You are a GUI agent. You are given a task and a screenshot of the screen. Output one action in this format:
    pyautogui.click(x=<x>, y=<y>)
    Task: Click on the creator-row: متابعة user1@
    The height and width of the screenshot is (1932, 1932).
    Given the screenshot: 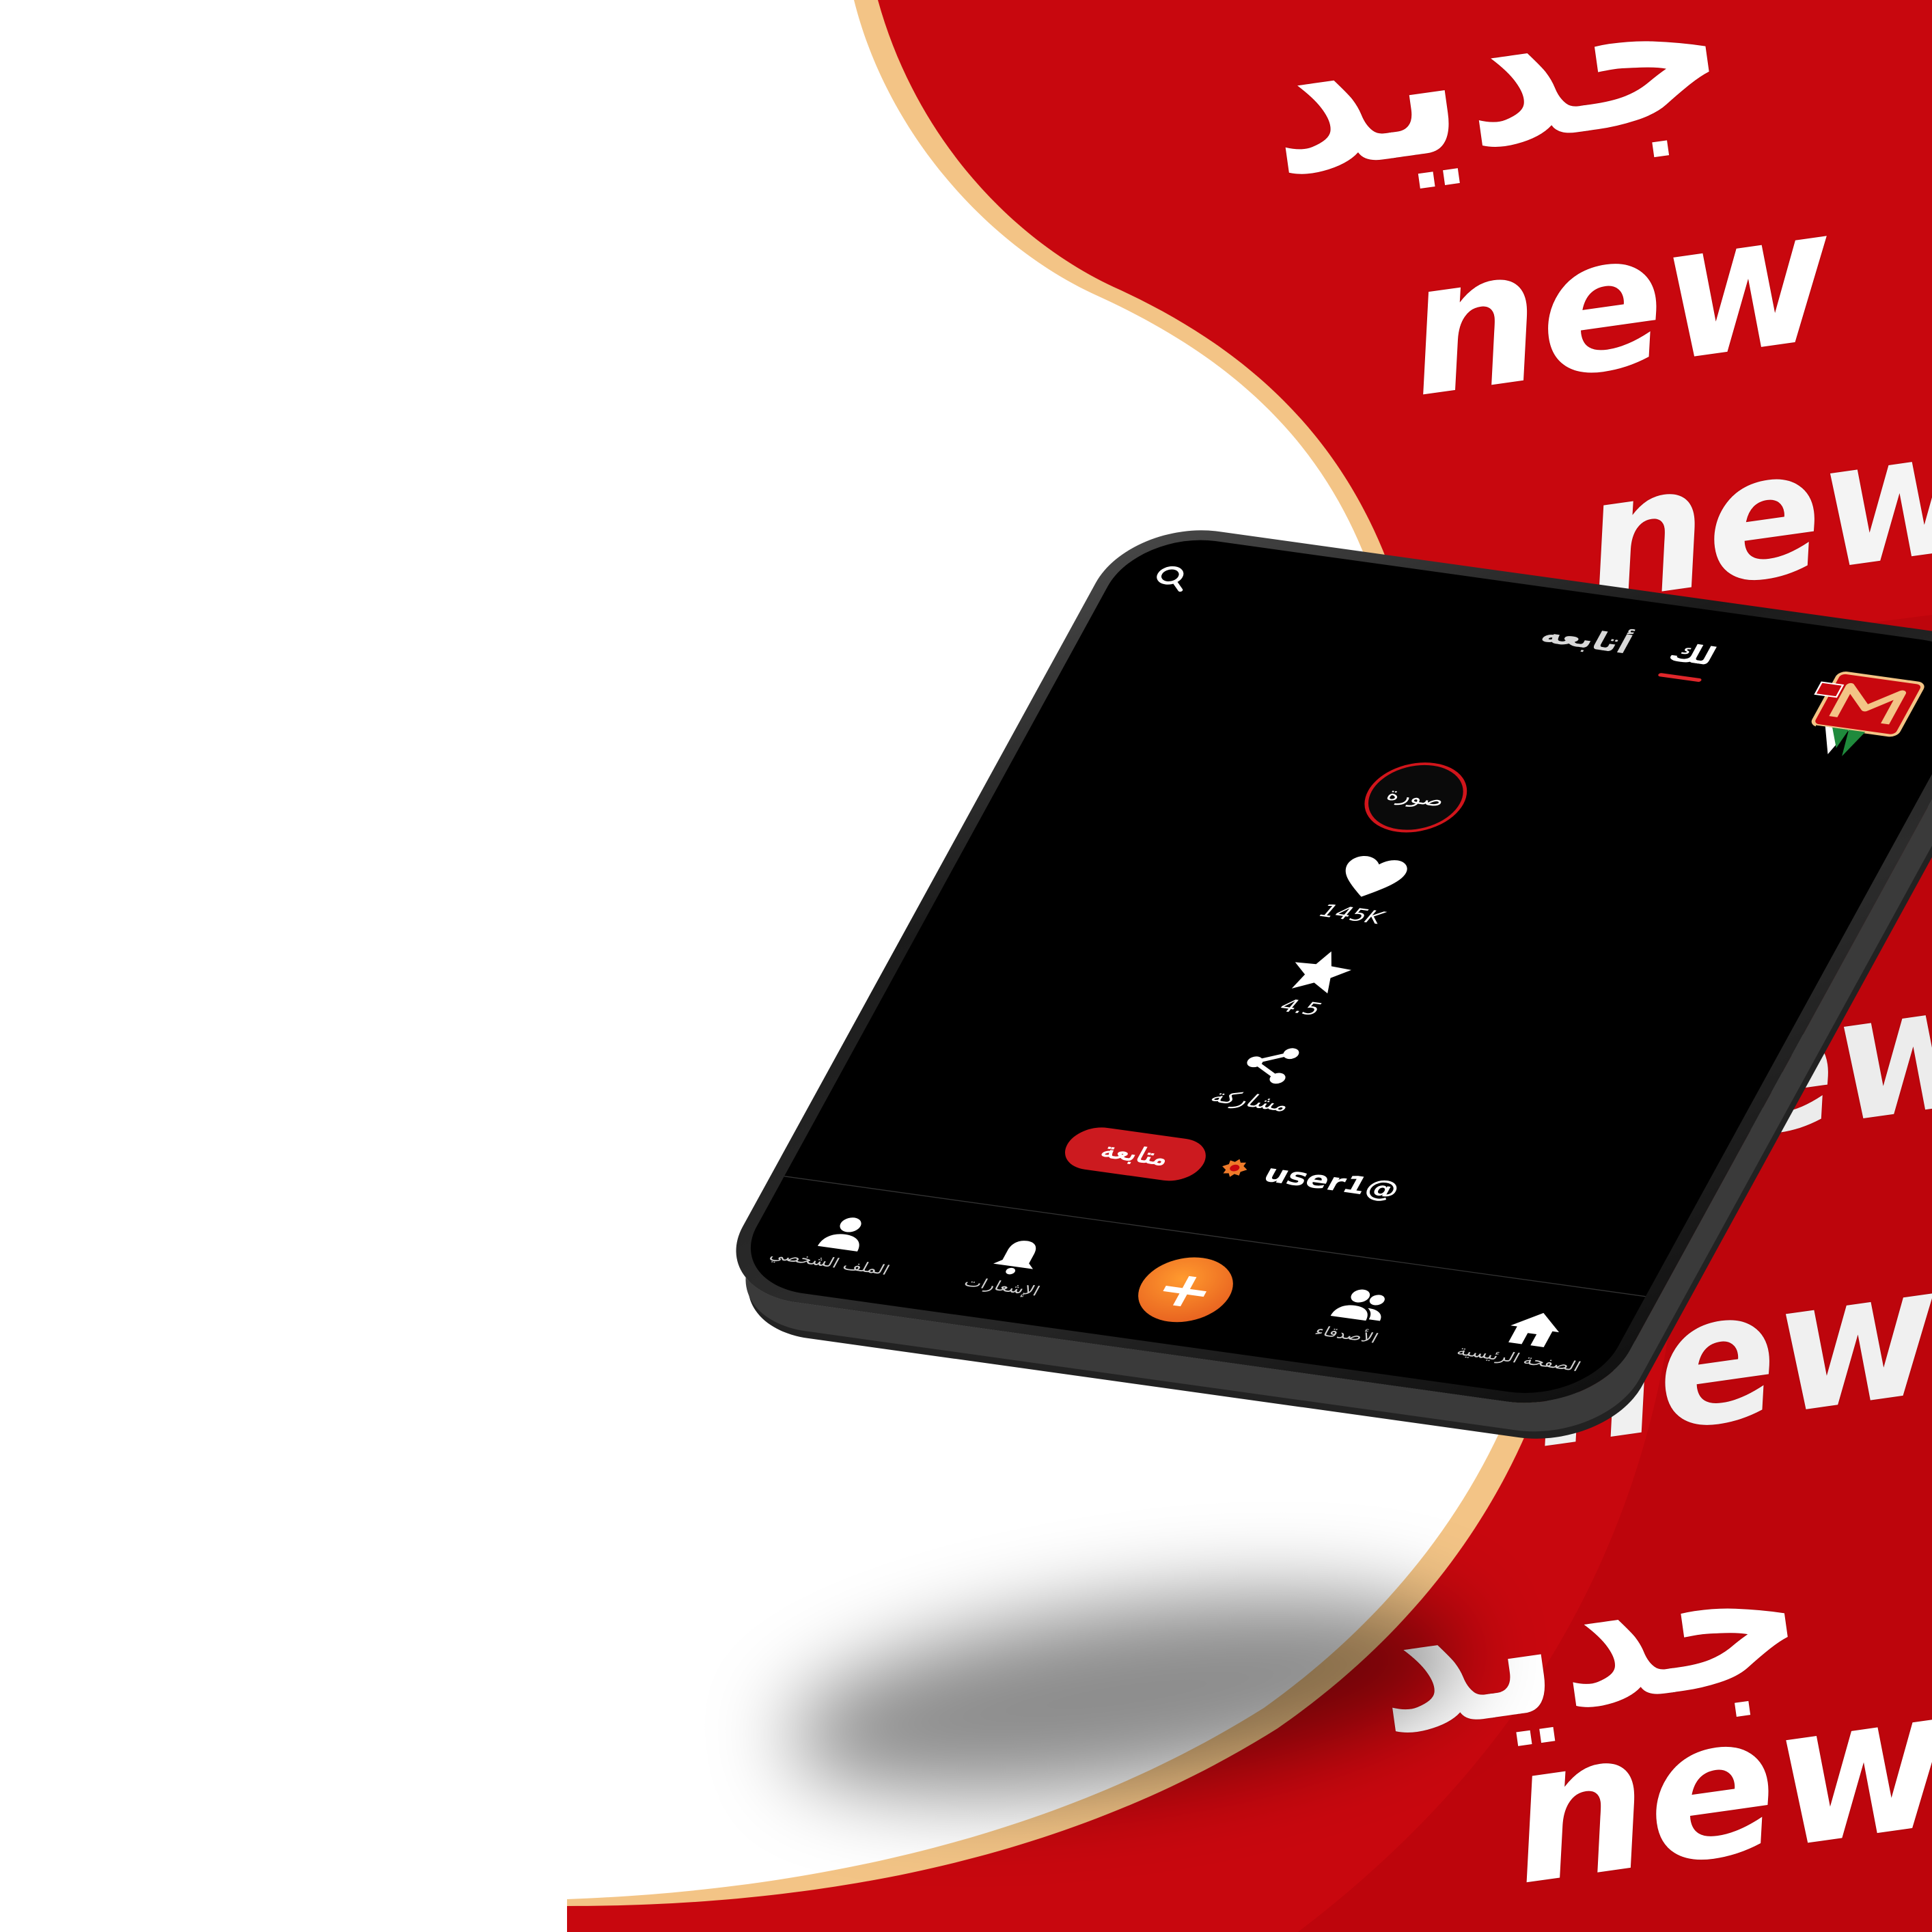 What is the action you would take?
    pyautogui.click(x=1232, y=1168)
    